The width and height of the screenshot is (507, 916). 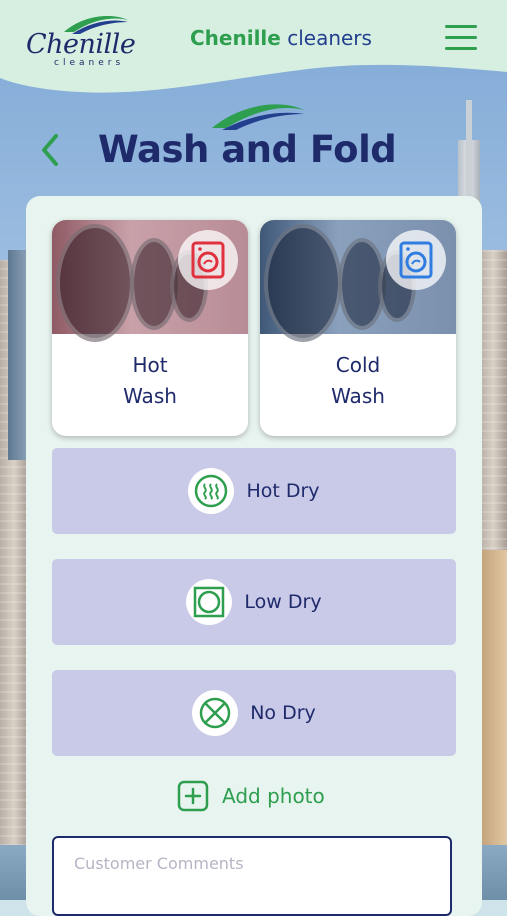 I want to click on hot-dry-label: Hot Dry, so click(x=283, y=491).